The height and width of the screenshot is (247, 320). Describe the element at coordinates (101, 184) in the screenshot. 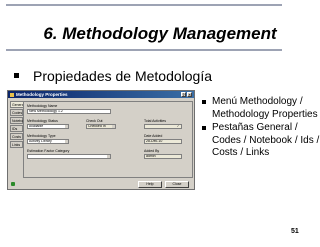

I see `dialog-button-bar: Help Close` at that location.